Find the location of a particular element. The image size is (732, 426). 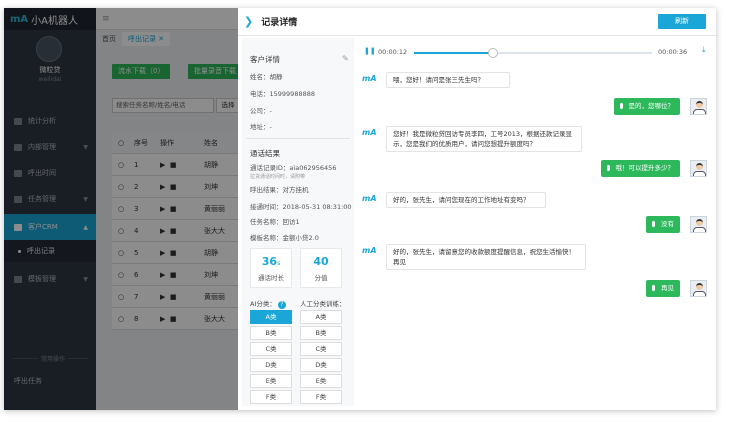

user-voice-message: 没有 is located at coordinates (663, 224).